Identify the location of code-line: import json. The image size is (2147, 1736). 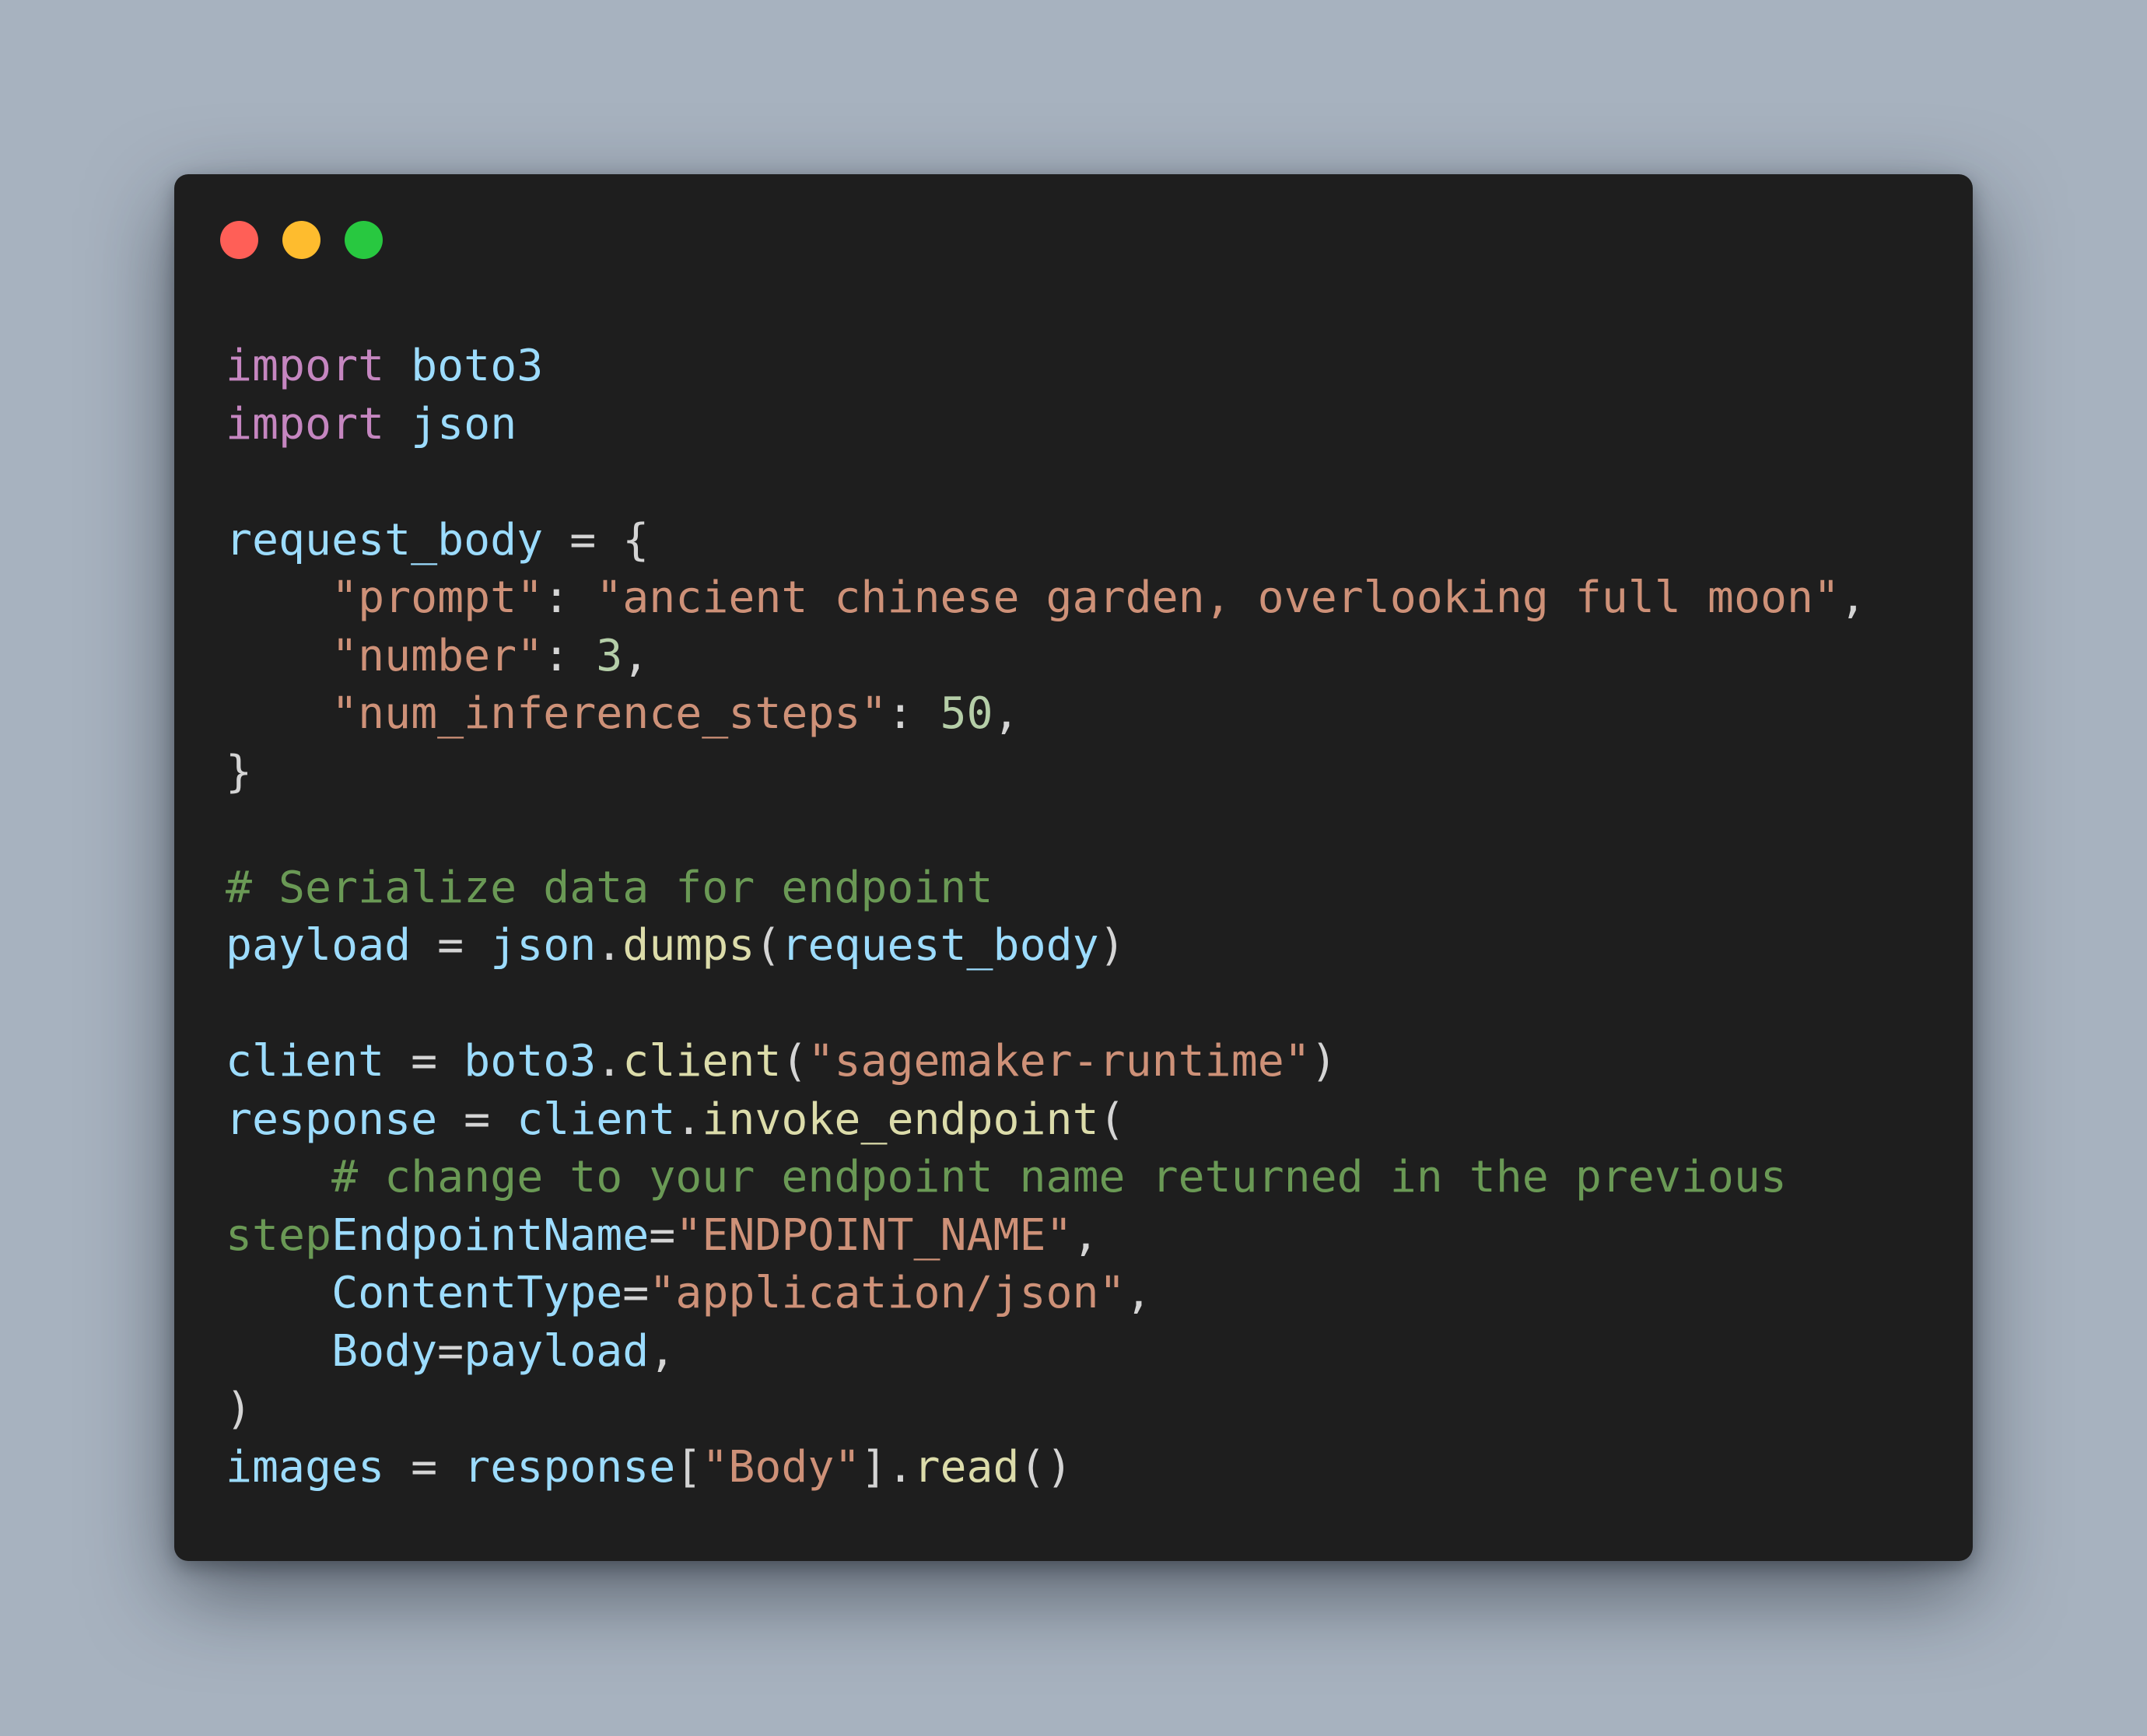
(1046, 425).